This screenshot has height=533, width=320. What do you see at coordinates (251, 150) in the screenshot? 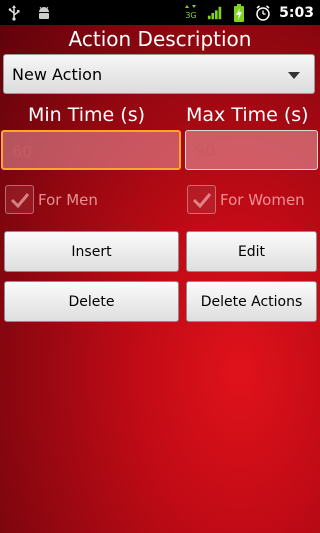
I see `max-time-input: 90` at bounding box center [251, 150].